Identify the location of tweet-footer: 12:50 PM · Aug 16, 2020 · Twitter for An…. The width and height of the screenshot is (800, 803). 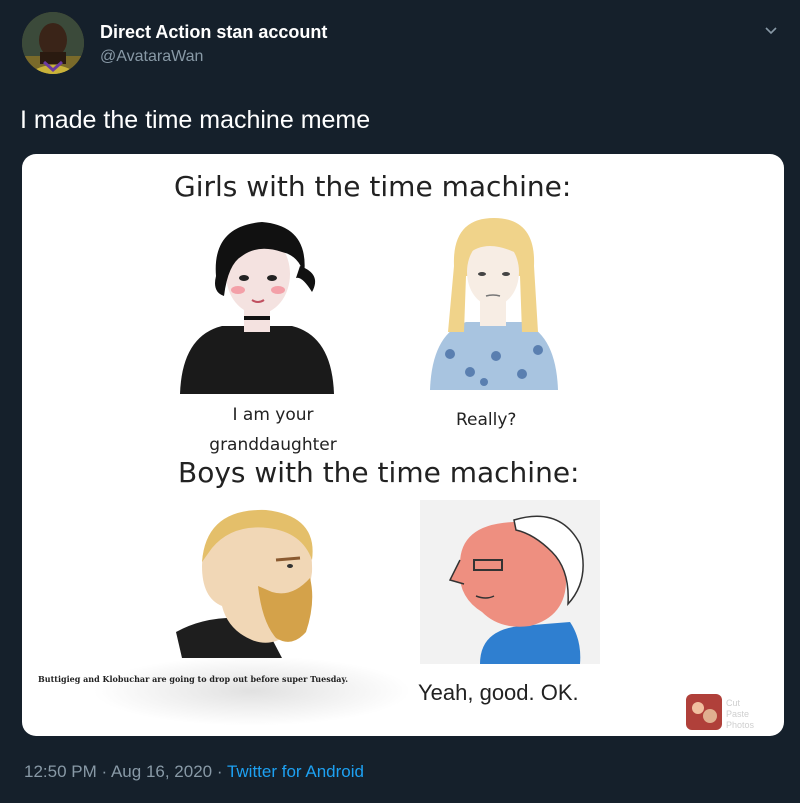
(194, 772).